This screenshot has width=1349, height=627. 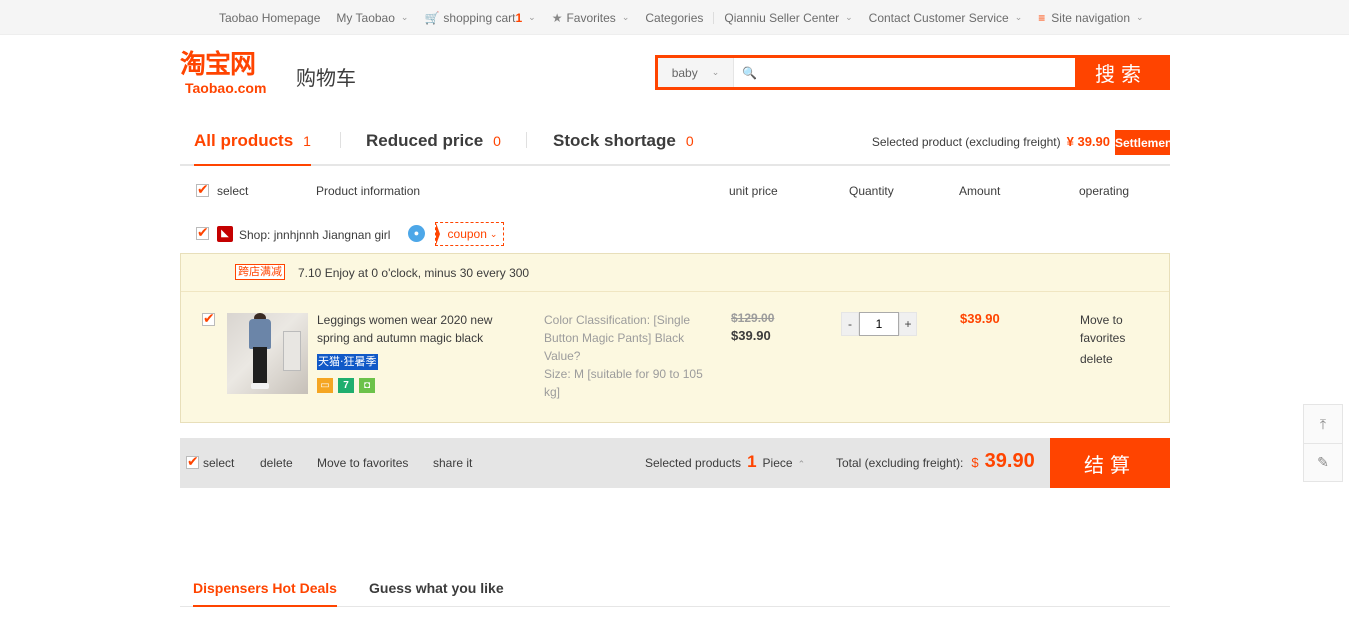 What do you see at coordinates (269, 18) in the screenshot?
I see `topbar-taobao-homepage: Taobao Homepage` at bounding box center [269, 18].